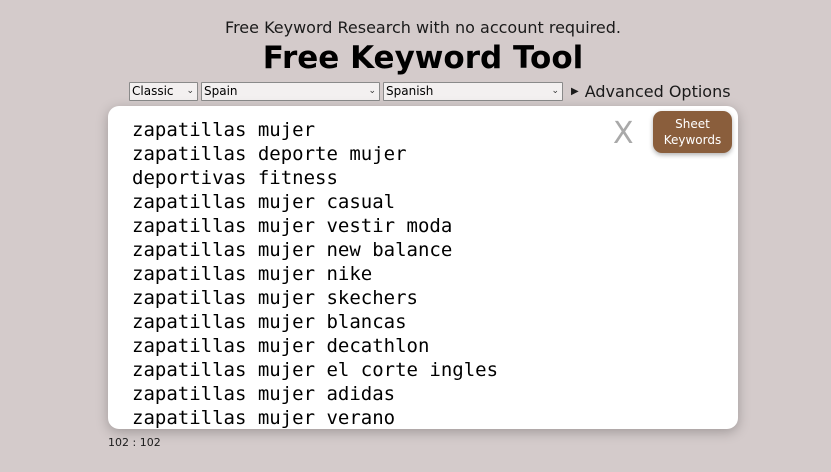 Image resolution: width=831 pixels, height=472 pixels. What do you see at coordinates (575, 91) in the screenshot?
I see `triangle-right-icon: ▶` at bounding box center [575, 91].